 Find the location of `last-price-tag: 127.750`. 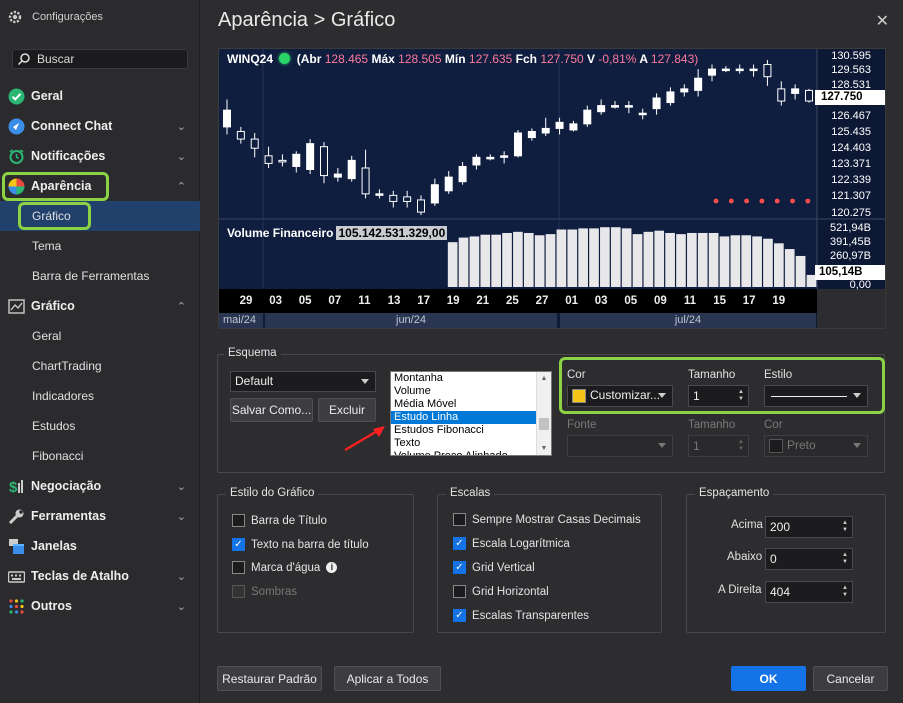

last-price-tag: 127.750 is located at coordinates (850, 97).